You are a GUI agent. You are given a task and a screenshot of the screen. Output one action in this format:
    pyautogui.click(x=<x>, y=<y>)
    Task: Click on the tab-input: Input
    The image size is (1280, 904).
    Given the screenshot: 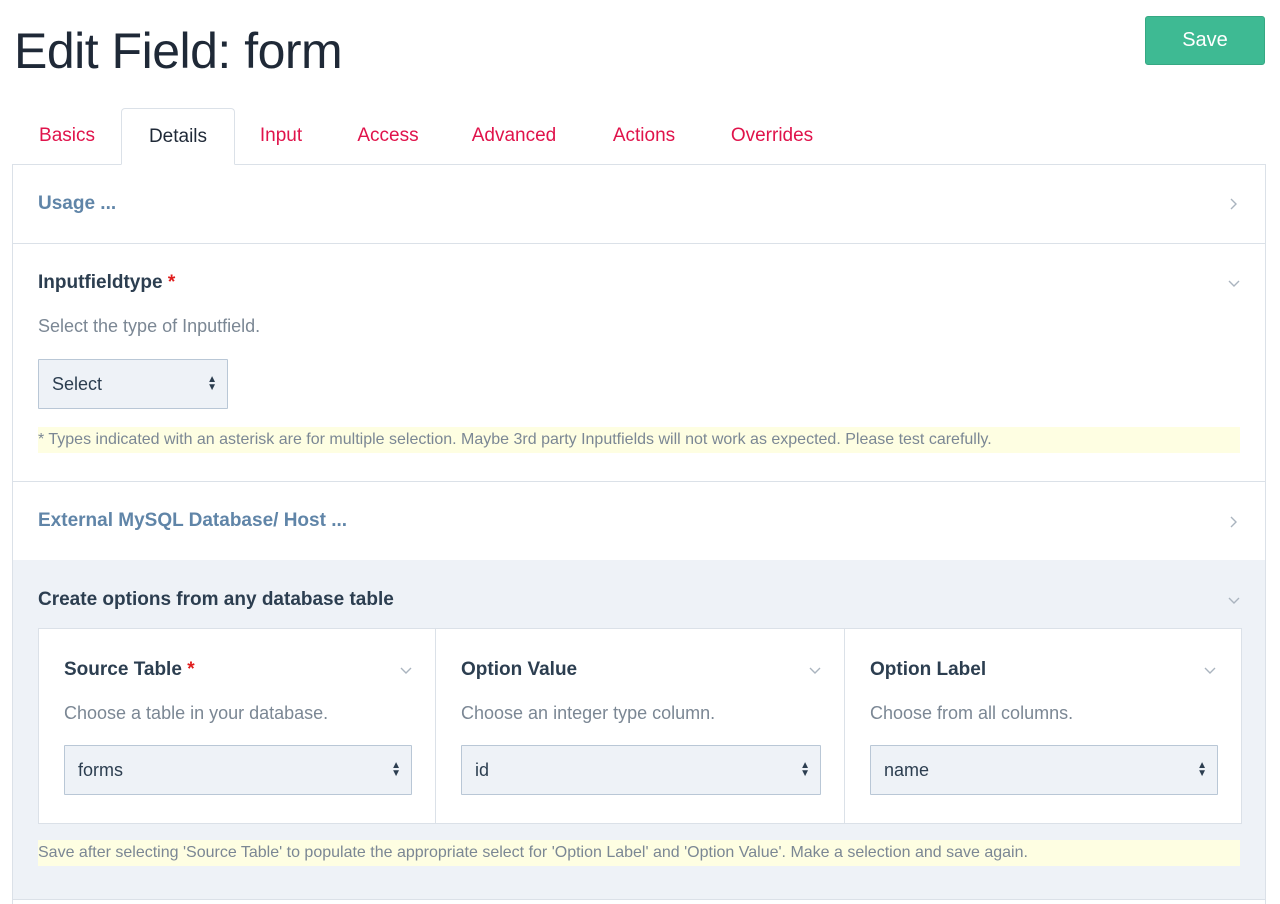 What is the action you would take?
    pyautogui.click(x=281, y=136)
    